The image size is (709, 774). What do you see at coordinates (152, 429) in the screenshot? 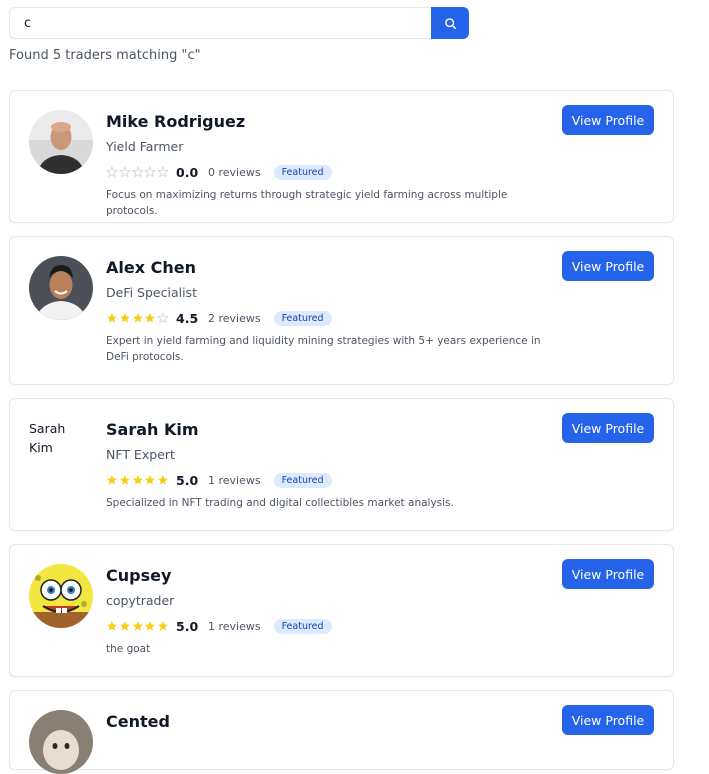
I see `trader-name: Sarah Kim` at bounding box center [152, 429].